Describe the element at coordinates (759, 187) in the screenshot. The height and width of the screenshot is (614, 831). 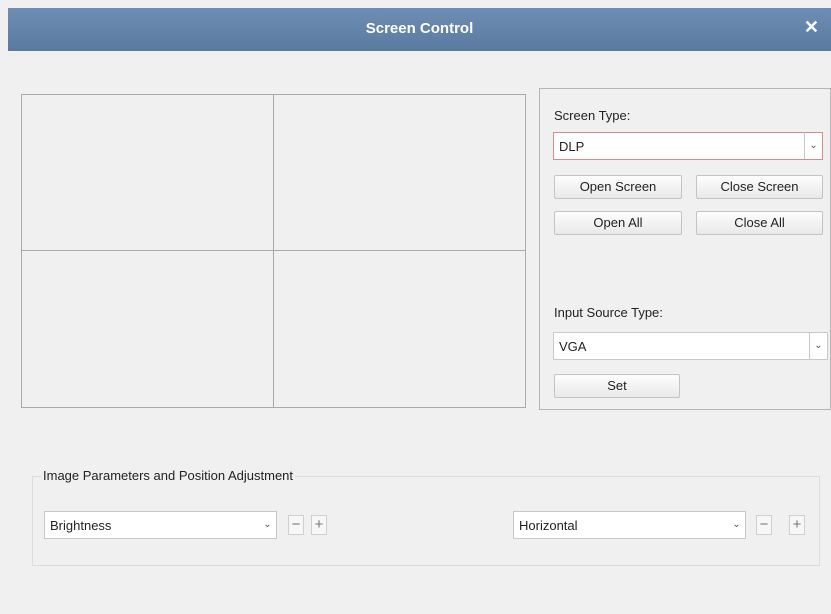
I see `close-screen-button: Close Screen` at that location.